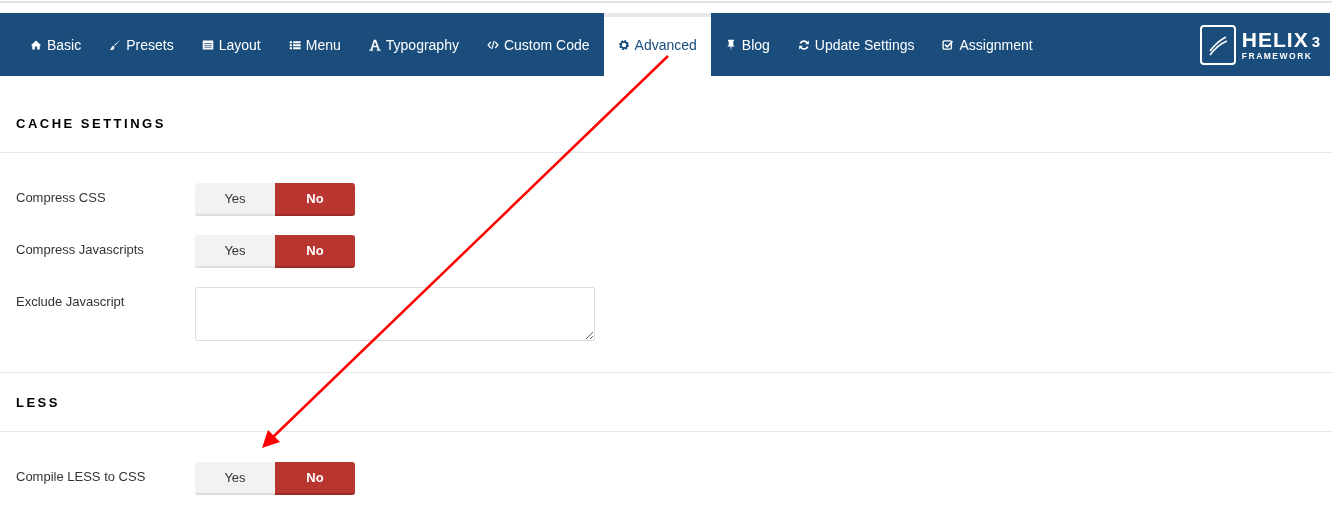 Image resolution: width=1332 pixels, height=512 pixels. What do you see at coordinates (395, 314) in the screenshot?
I see `text-area` at bounding box center [395, 314].